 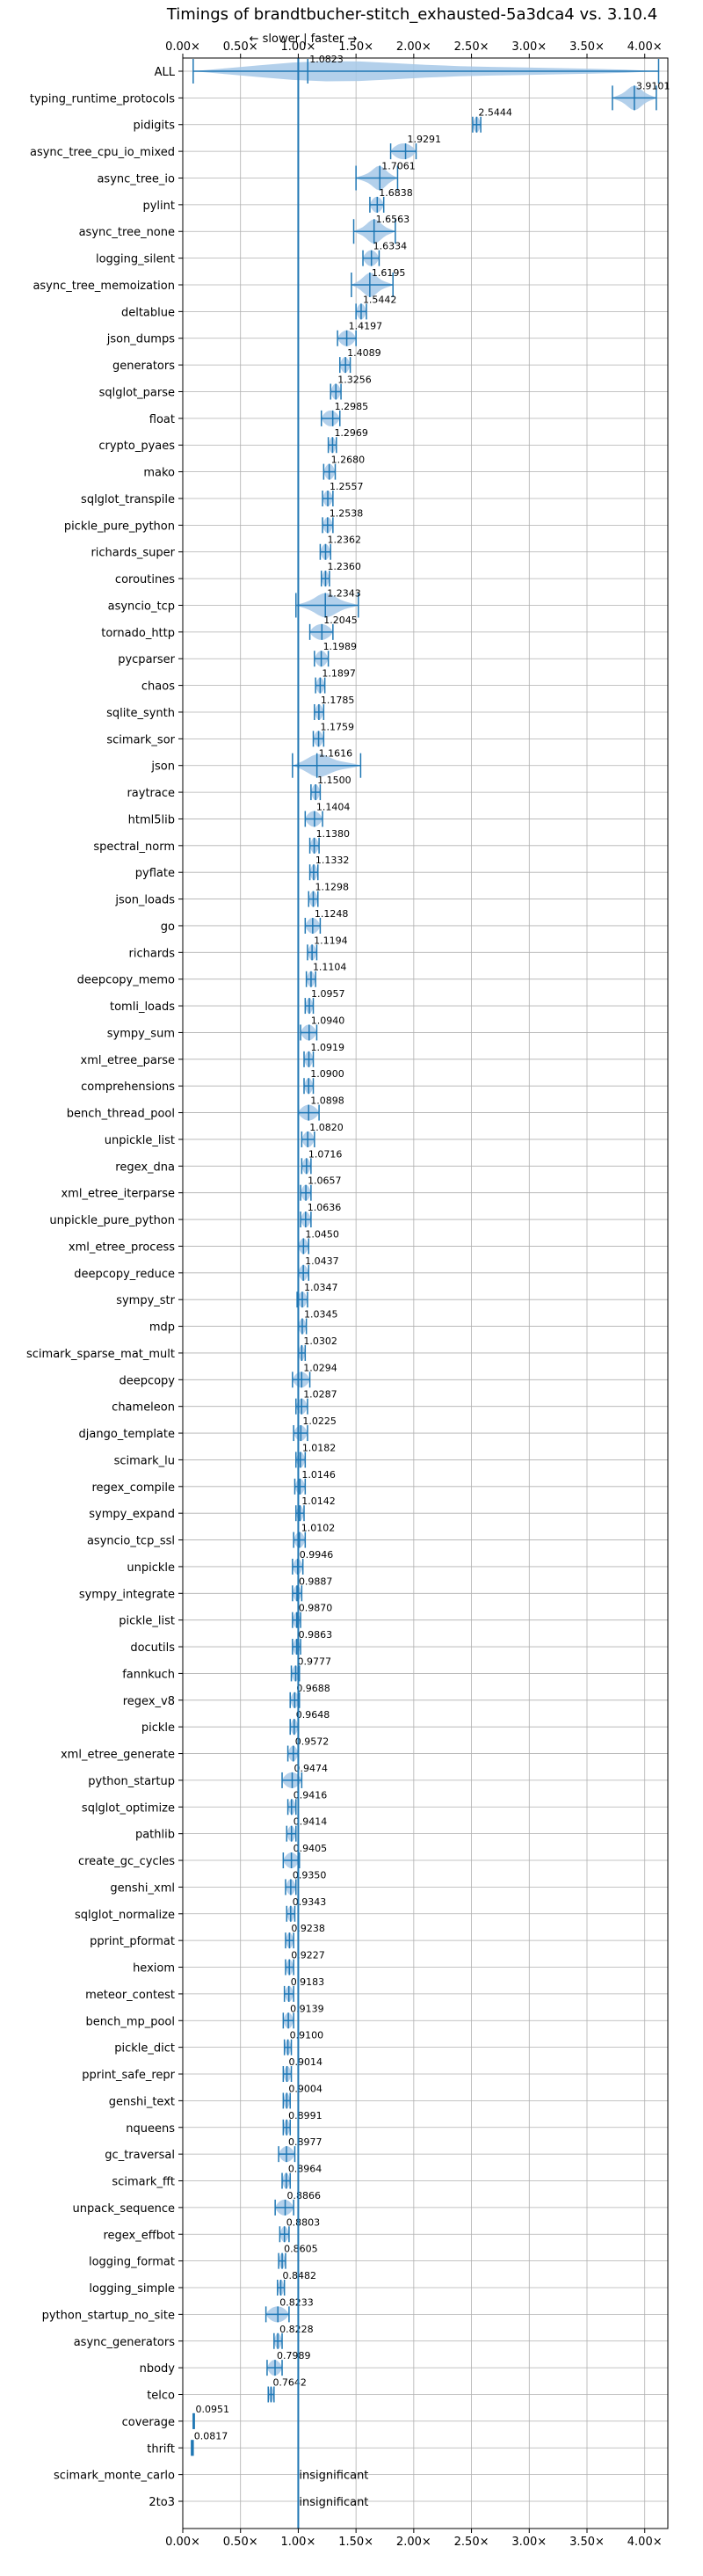 What do you see at coordinates (316, 1608) in the screenshot?
I see `value-label: 0.9870` at bounding box center [316, 1608].